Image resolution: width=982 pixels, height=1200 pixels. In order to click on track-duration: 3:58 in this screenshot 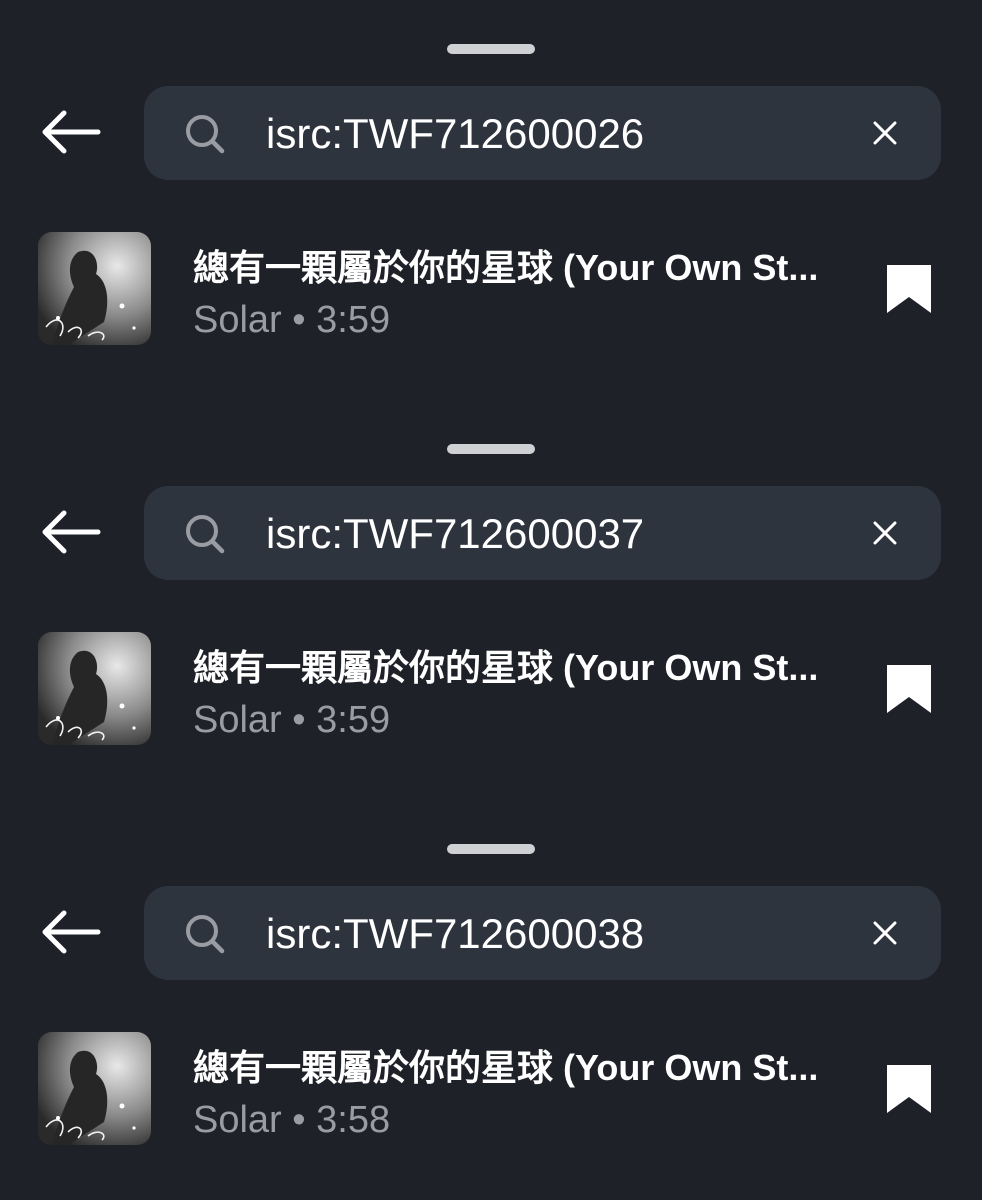, I will do `click(353, 1120)`.